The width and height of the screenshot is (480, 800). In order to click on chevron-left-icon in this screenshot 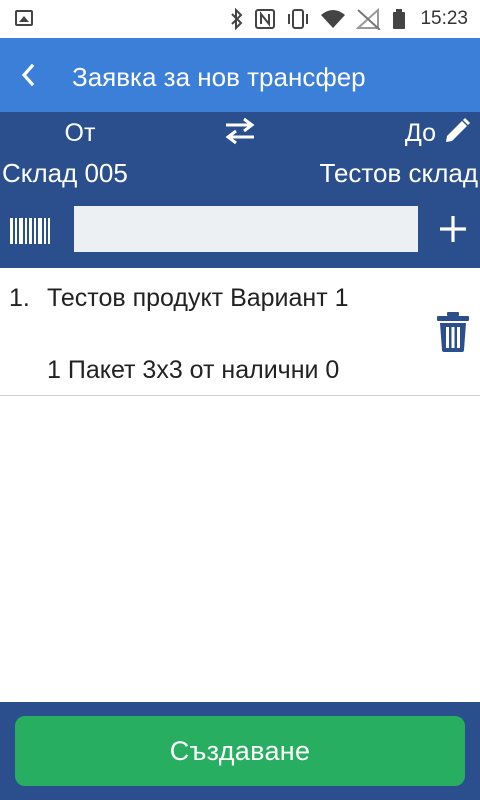, I will do `click(28, 75)`.